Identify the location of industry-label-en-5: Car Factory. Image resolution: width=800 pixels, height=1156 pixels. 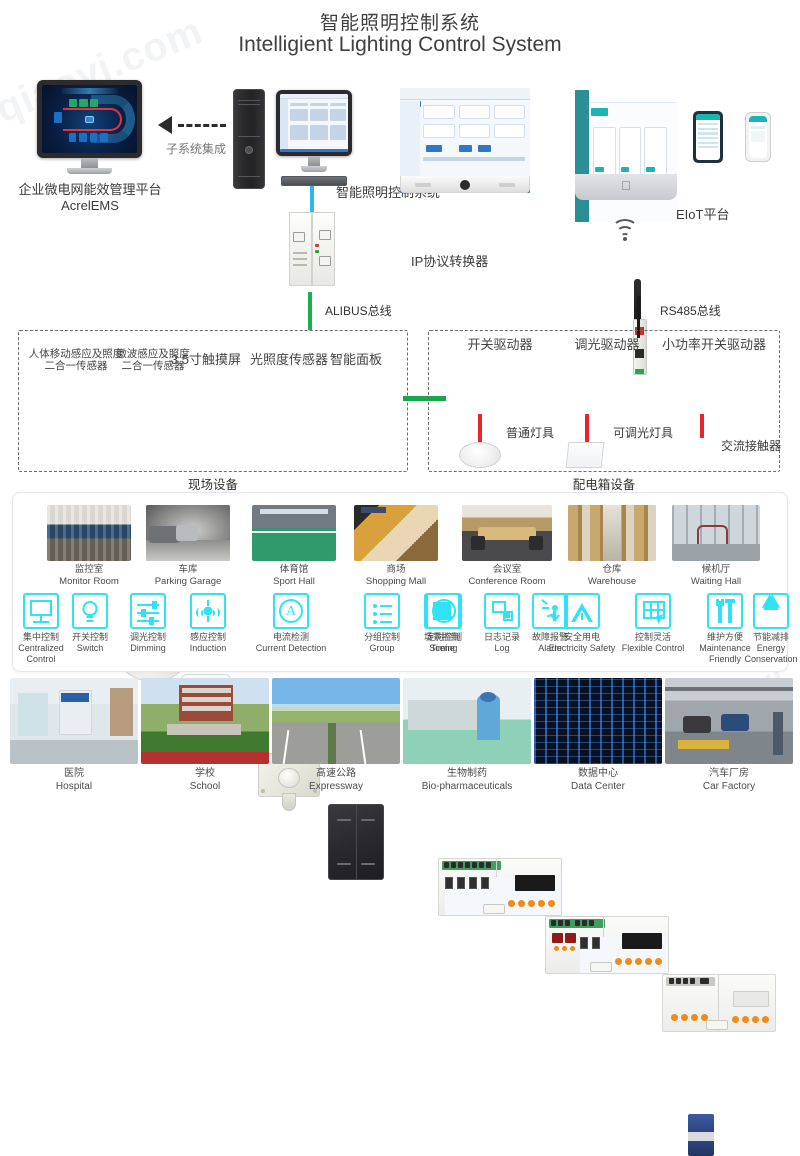
(729, 786).